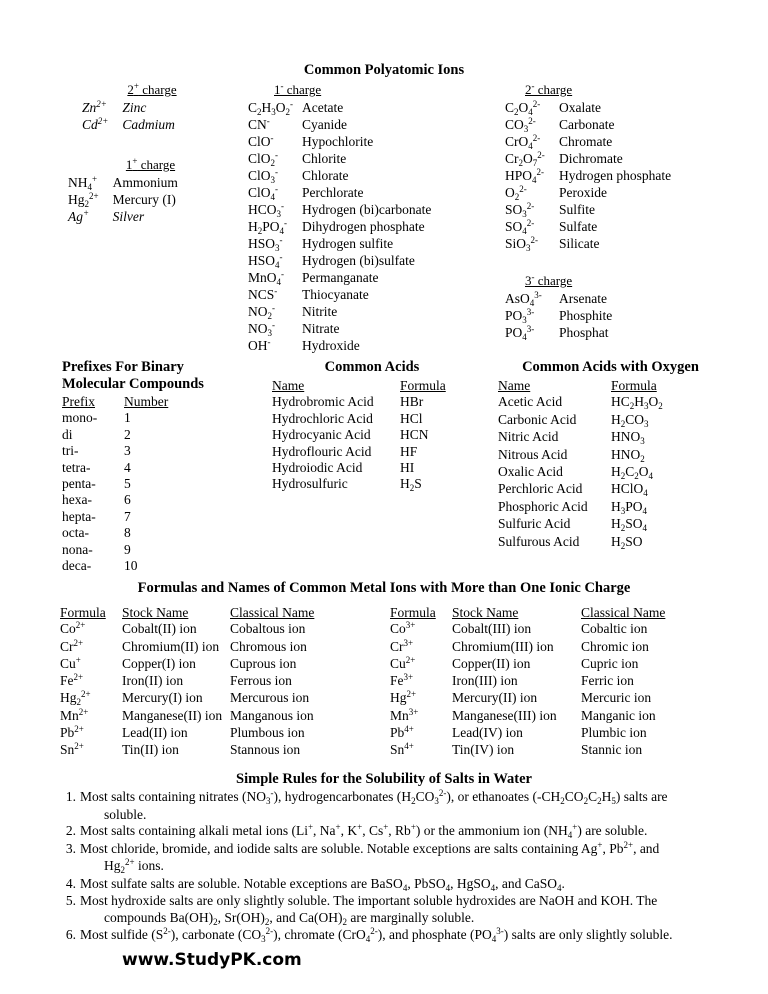 The height and width of the screenshot is (994, 768). Describe the element at coordinates (530, 472) in the screenshot. I see `acid-name: Oxalic Acid` at that location.